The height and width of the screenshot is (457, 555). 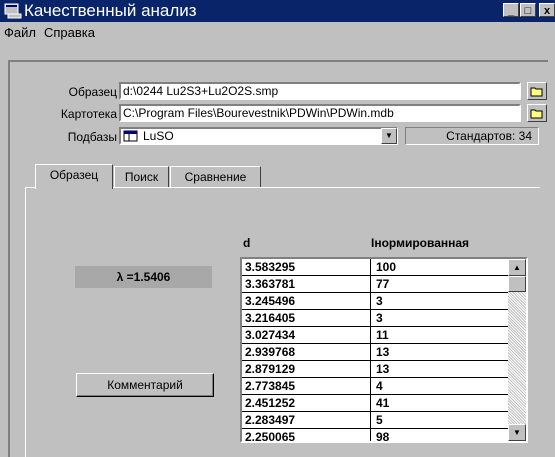 What do you see at coordinates (379, 420) in the screenshot?
I see `cell-intensity: 5` at bounding box center [379, 420].